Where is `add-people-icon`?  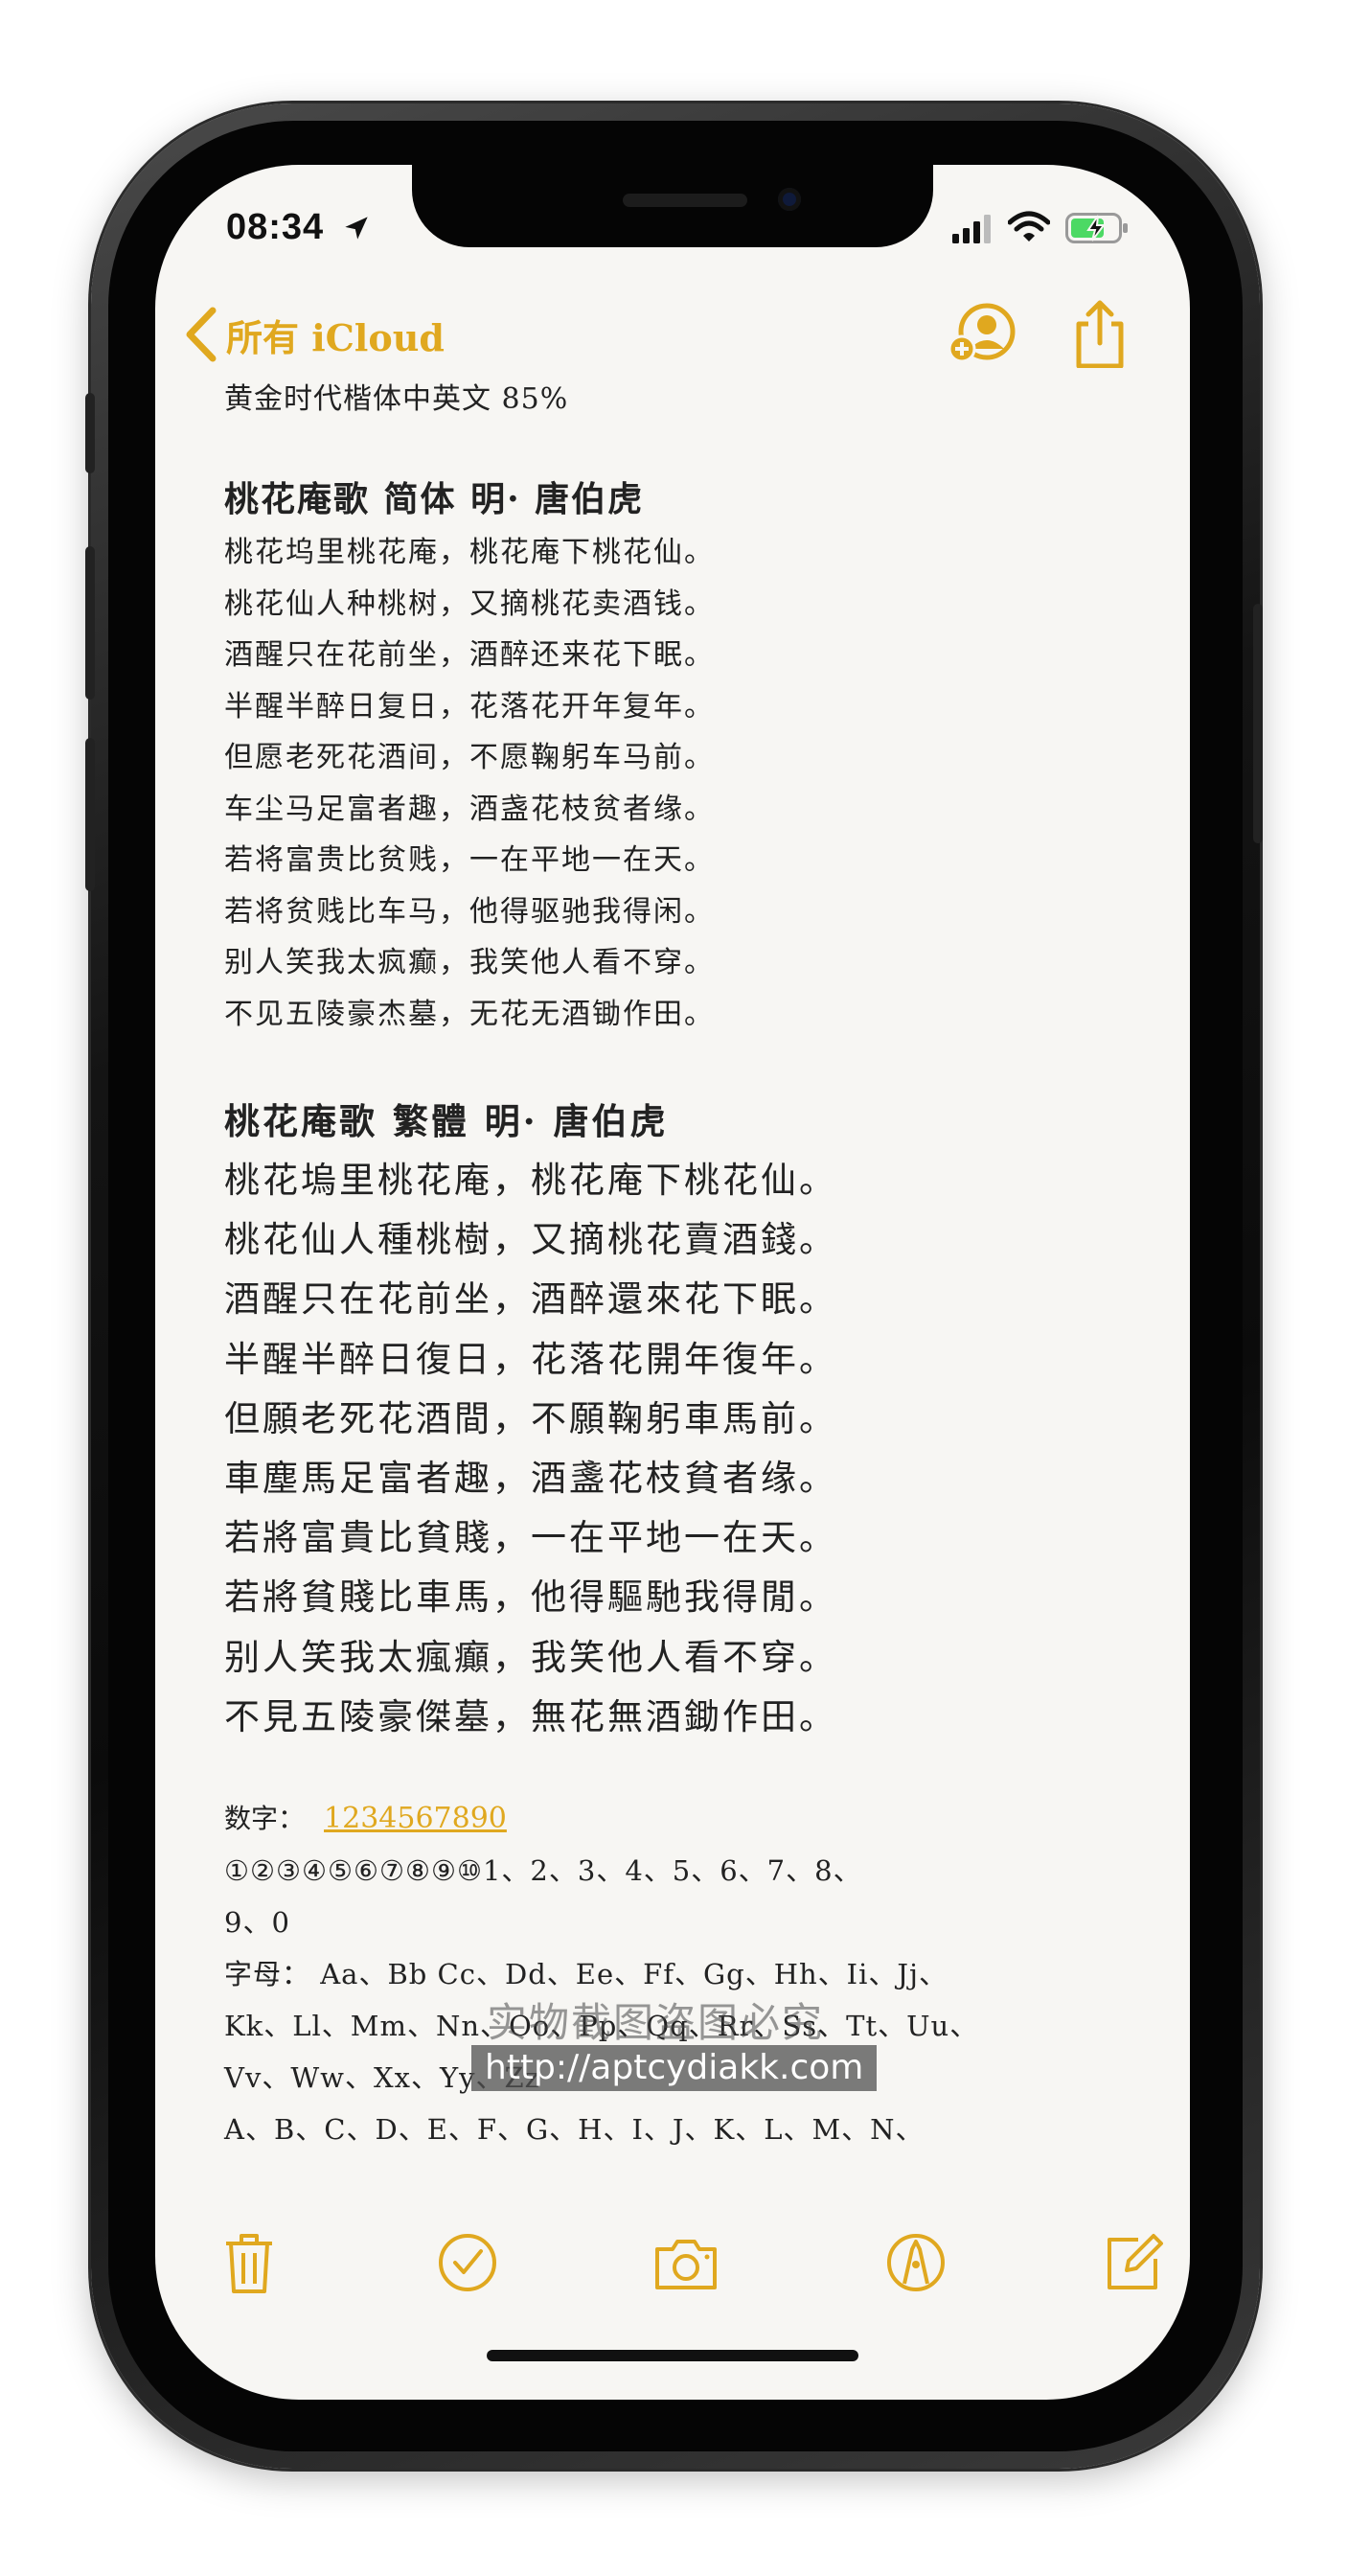
add-people-icon is located at coordinates (981, 333).